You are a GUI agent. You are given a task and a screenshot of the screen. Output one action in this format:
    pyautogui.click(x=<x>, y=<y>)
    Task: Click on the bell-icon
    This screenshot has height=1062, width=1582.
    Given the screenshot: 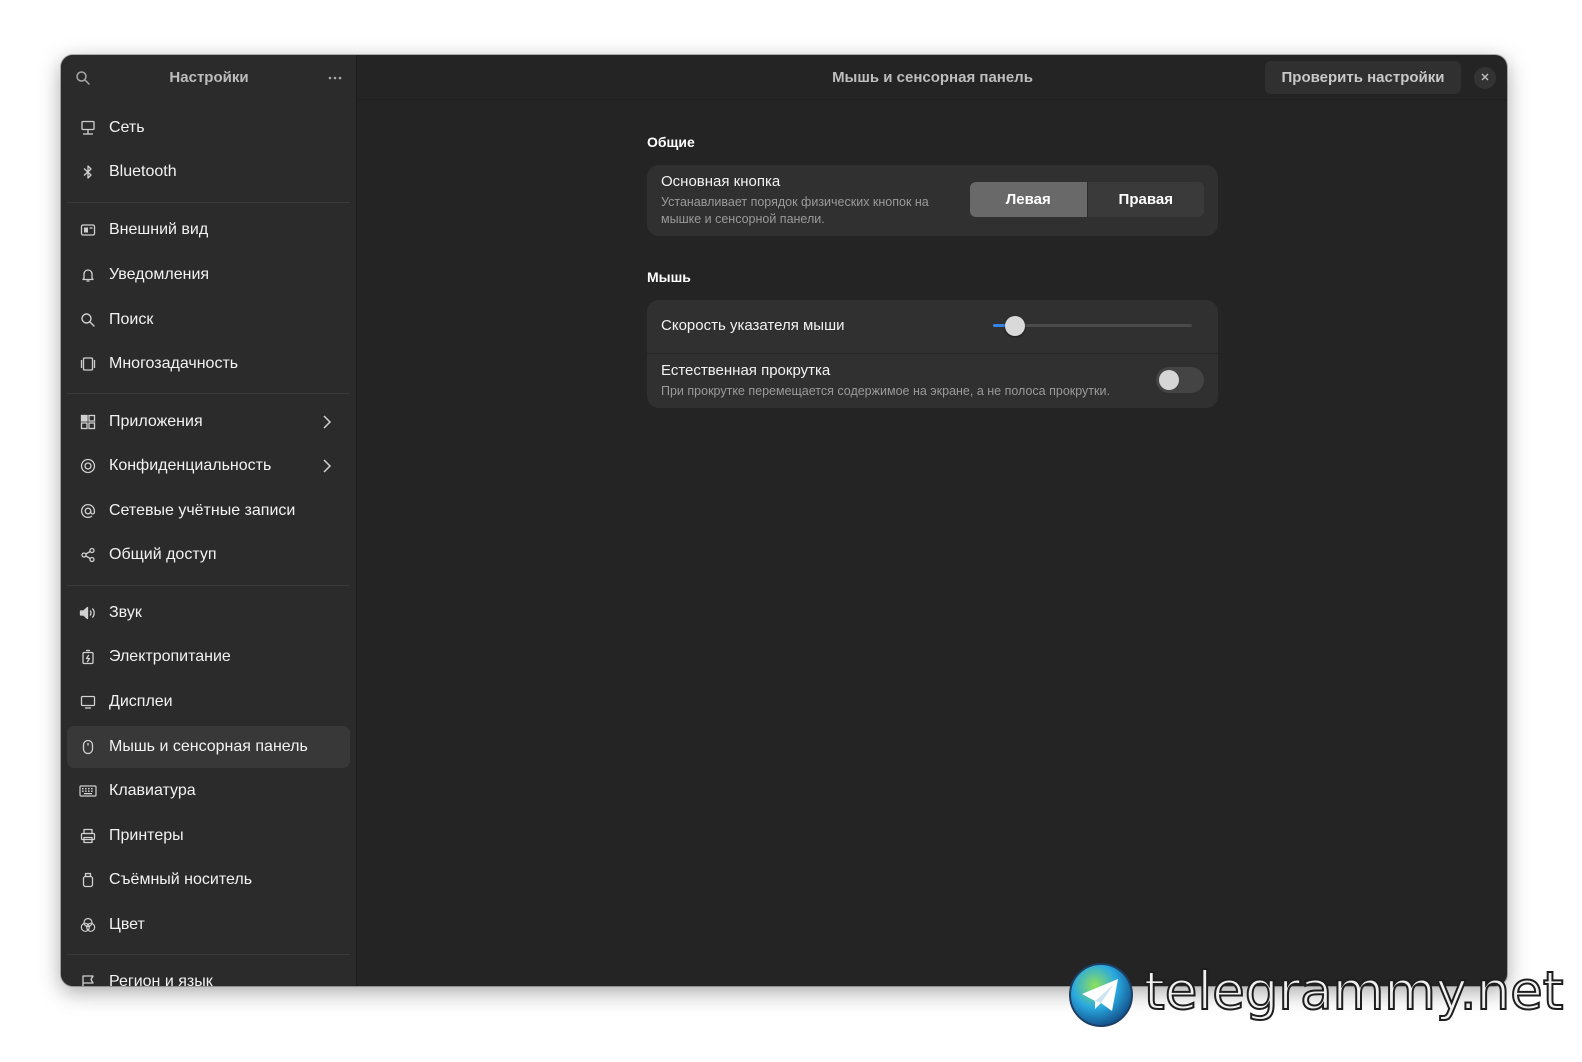 What is the action you would take?
    pyautogui.click(x=88, y=275)
    